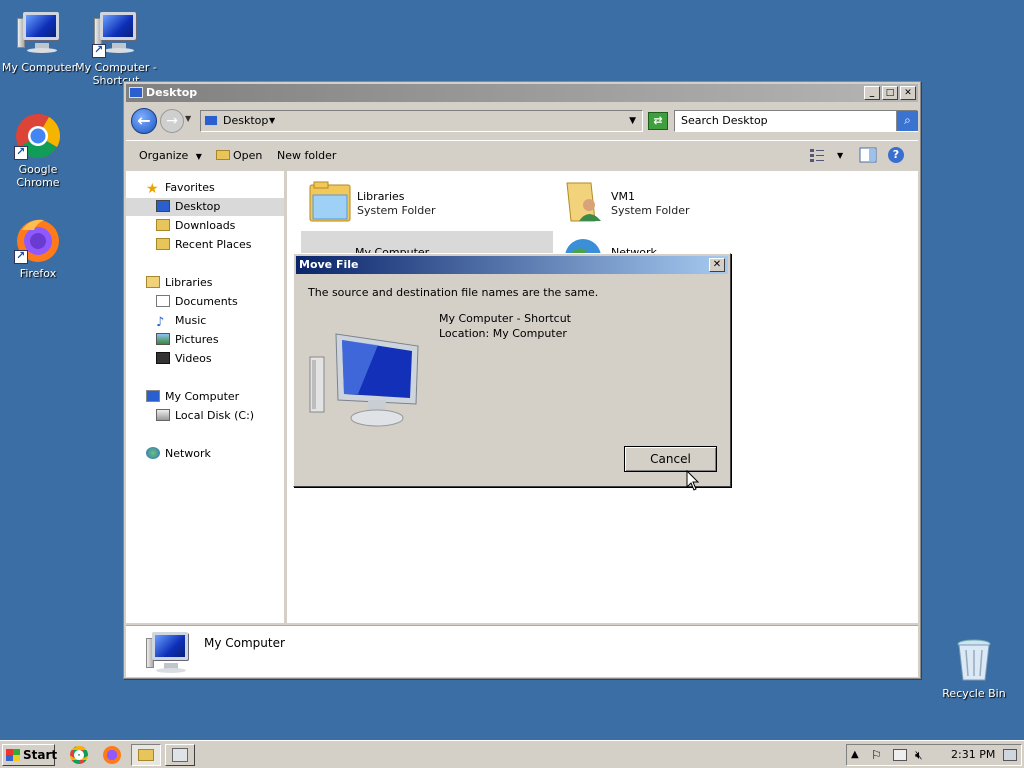  What do you see at coordinates (116, 48) in the screenshot?
I see `desktop-icon-my-computer-shortcut: My Computer - Shortcut` at bounding box center [116, 48].